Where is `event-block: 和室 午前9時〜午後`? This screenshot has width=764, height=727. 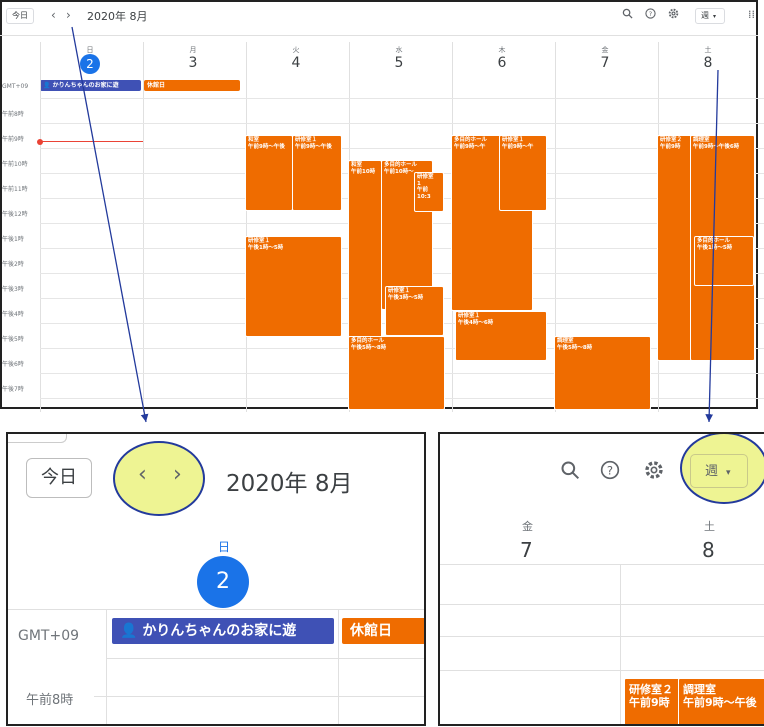
event-block: 和室 午前9時〜午後 is located at coordinates (269, 173).